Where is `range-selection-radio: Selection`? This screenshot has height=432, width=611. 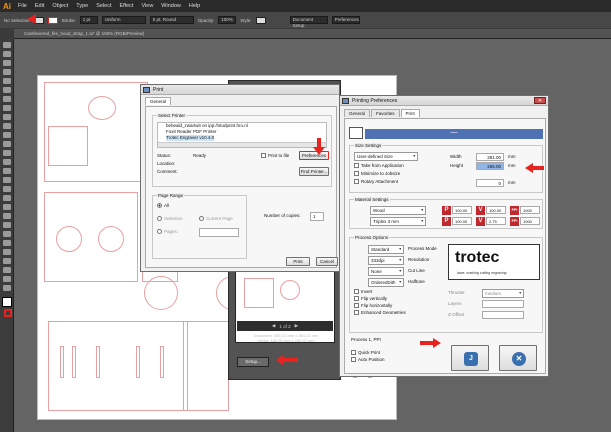
range-selection-radio: Selection is located at coordinates (170, 219).